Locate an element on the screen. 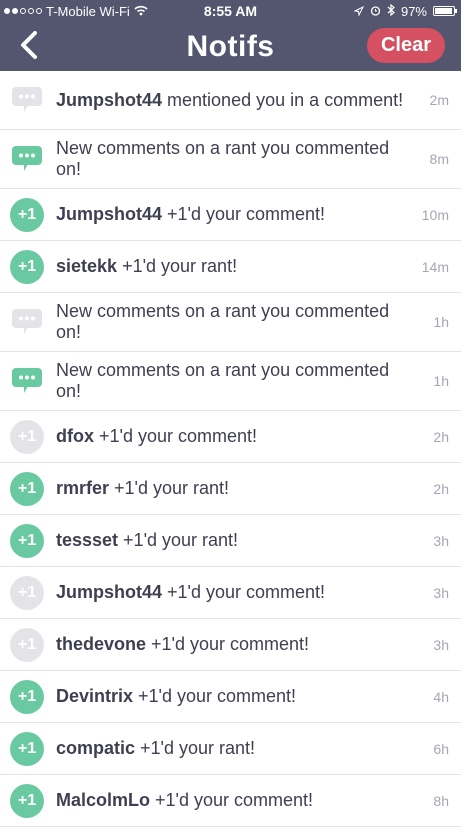  notification-username: thedevone is located at coordinates (101, 644).